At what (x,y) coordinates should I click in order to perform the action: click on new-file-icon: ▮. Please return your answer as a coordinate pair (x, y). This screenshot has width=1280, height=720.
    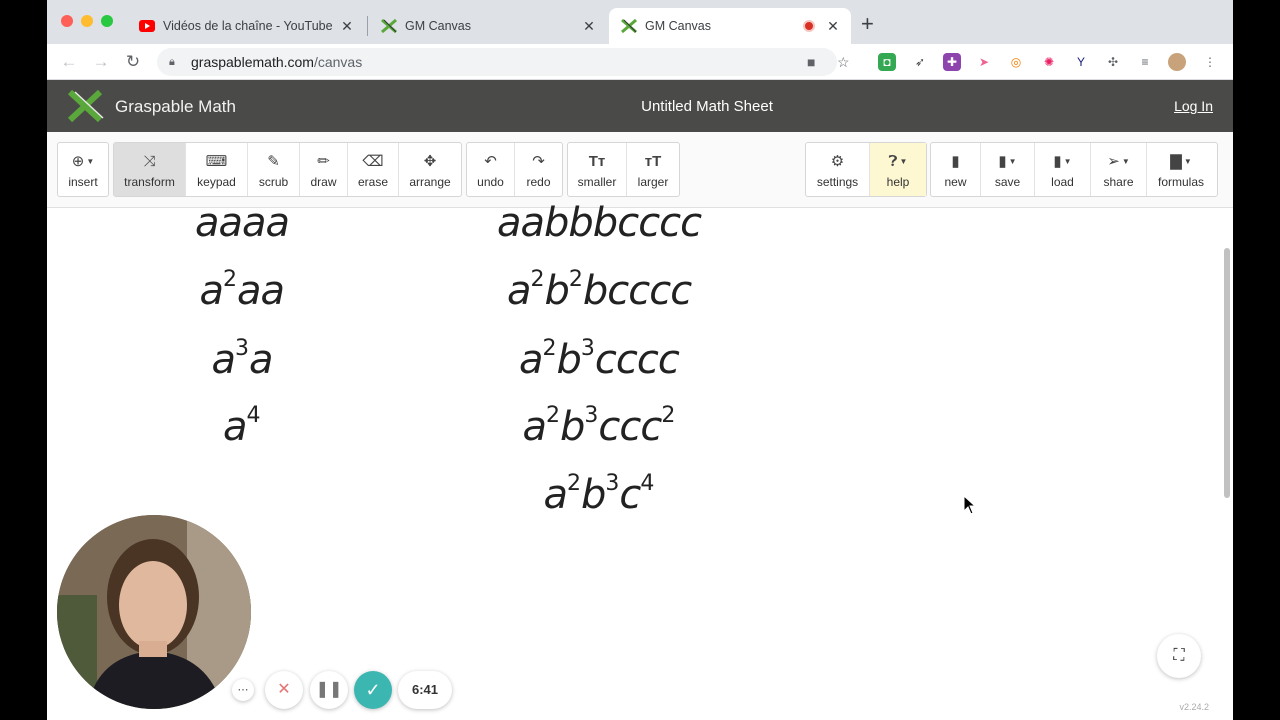
    Looking at the image, I should click on (955, 161).